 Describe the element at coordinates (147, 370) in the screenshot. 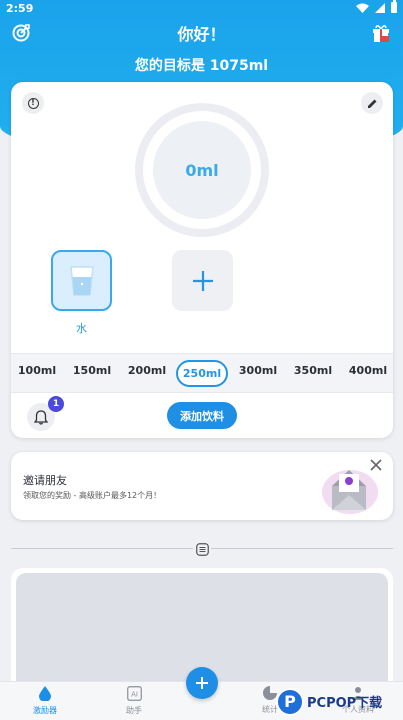

I see `volume-option-200: 200ml` at that location.